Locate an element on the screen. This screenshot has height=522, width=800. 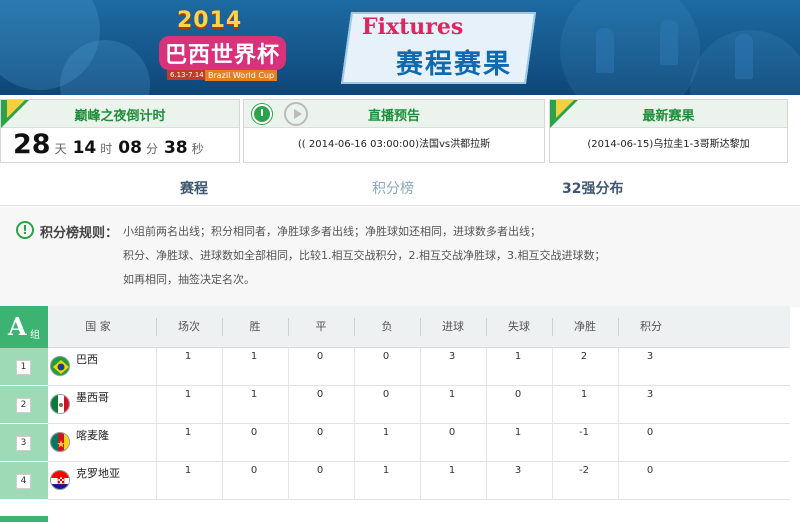
header-played: 场次 is located at coordinates (189, 326).